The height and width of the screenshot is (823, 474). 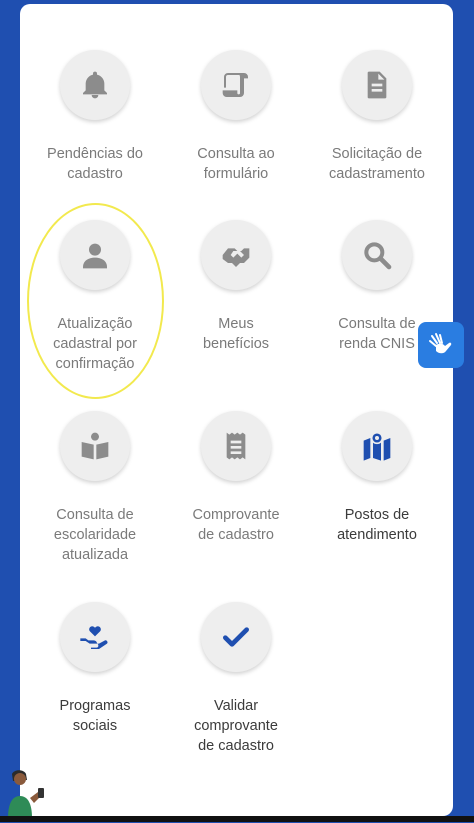 What do you see at coordinates (95, 344) in the screenshot?
I see `tile-label: Atualização cadastral por confirmação` at bounding box center [95, 344].